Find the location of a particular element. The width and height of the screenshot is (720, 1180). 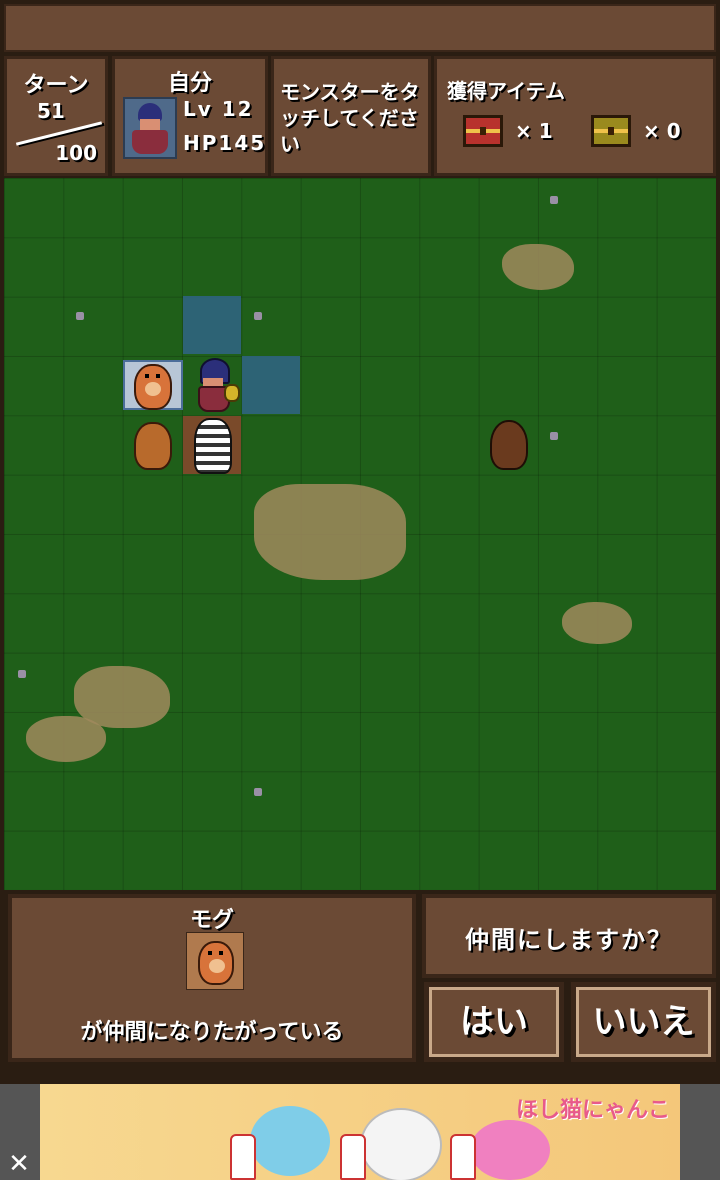

red-chest-count: × 1 is located at coordinates (534, 131).